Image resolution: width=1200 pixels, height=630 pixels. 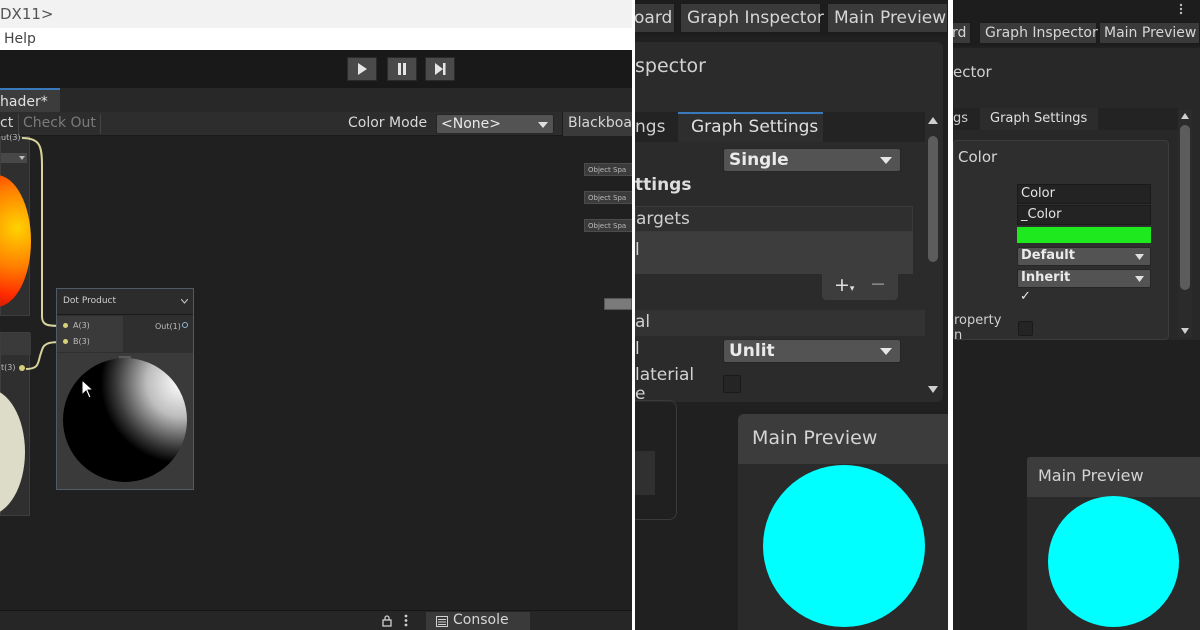 I want to click on inspector-title: spector, so click(x=670, y=66).